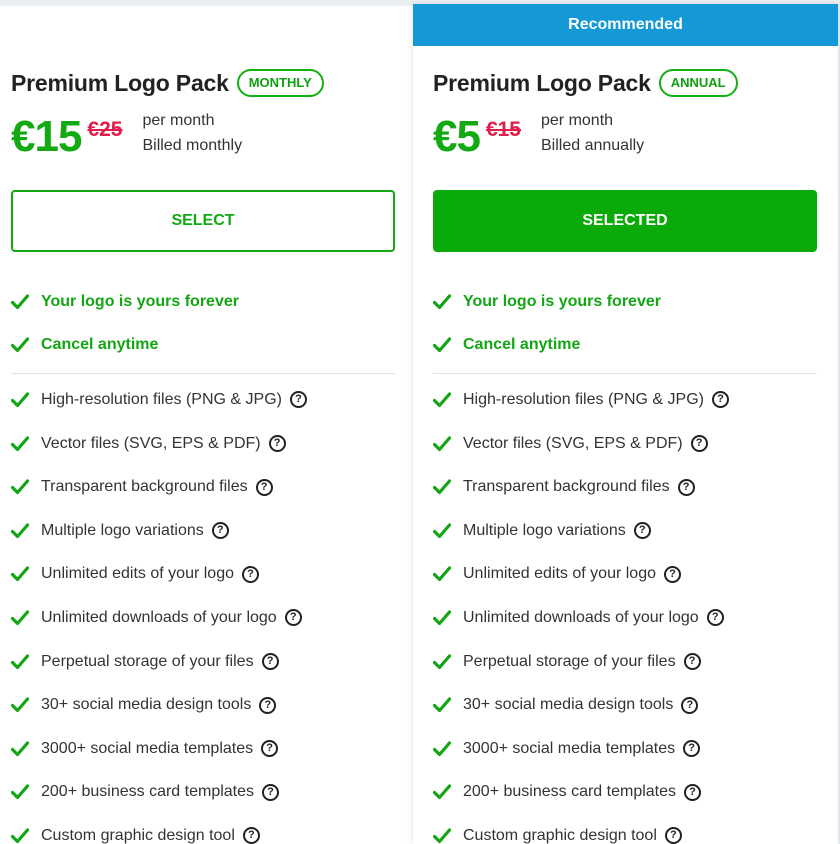  Describe the element at coordinates (122, 530) in the screenshot. I see `feature-text: Multiple logo variations` at that location.